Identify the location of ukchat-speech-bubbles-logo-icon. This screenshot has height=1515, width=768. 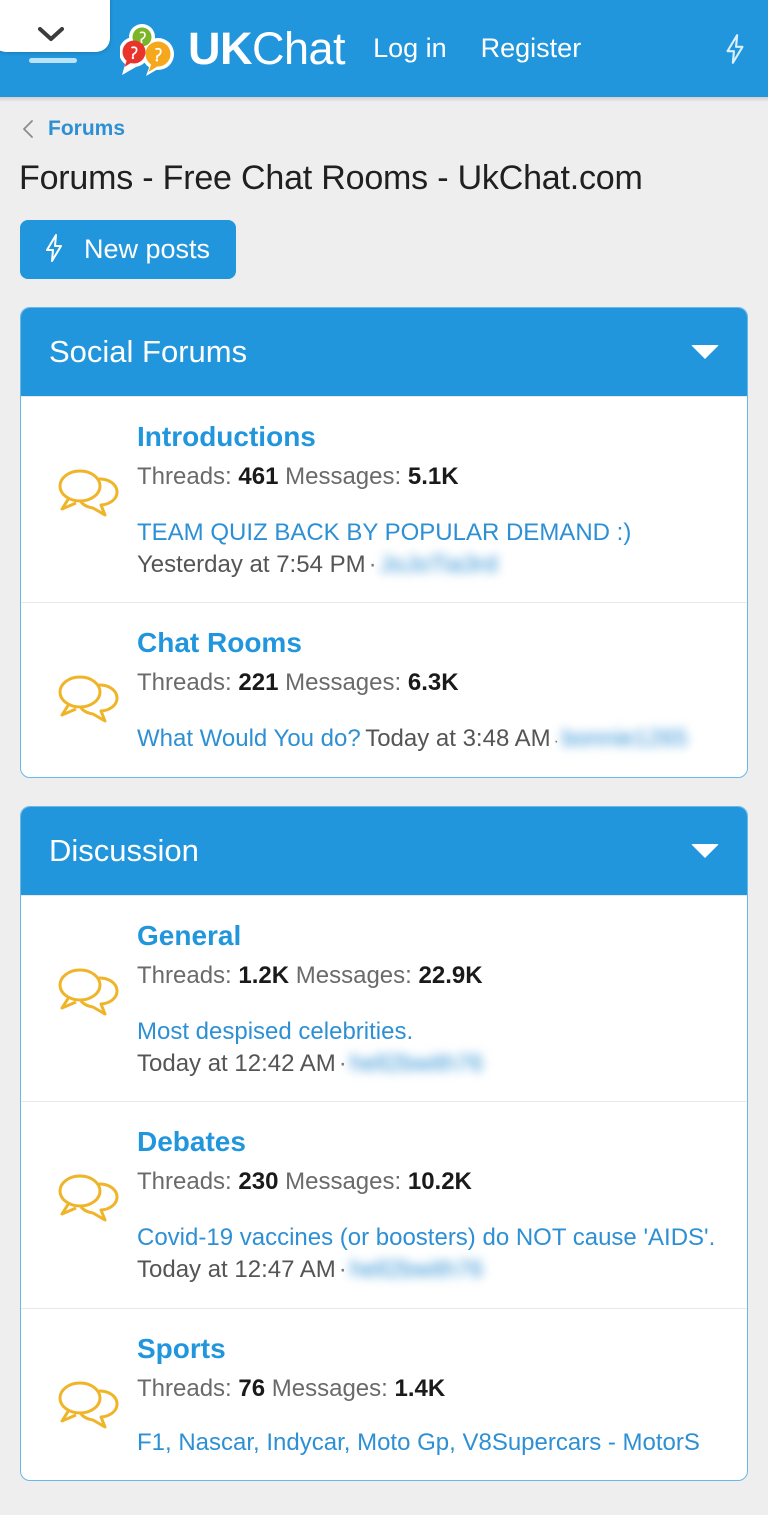
(150, 49).